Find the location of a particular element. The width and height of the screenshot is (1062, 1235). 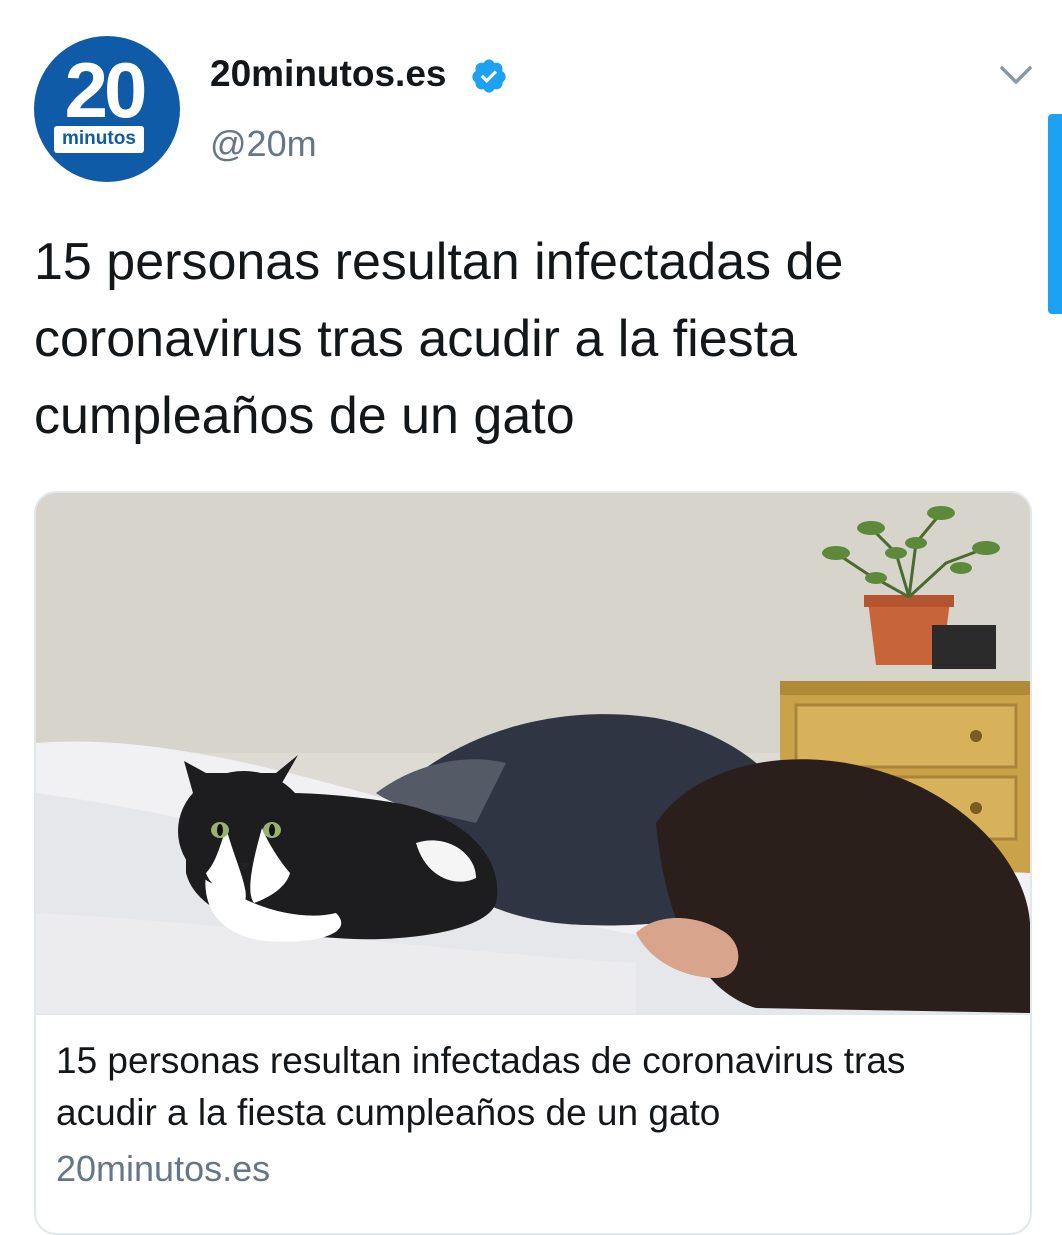

card-divider is located at coordinates (533, 1014).